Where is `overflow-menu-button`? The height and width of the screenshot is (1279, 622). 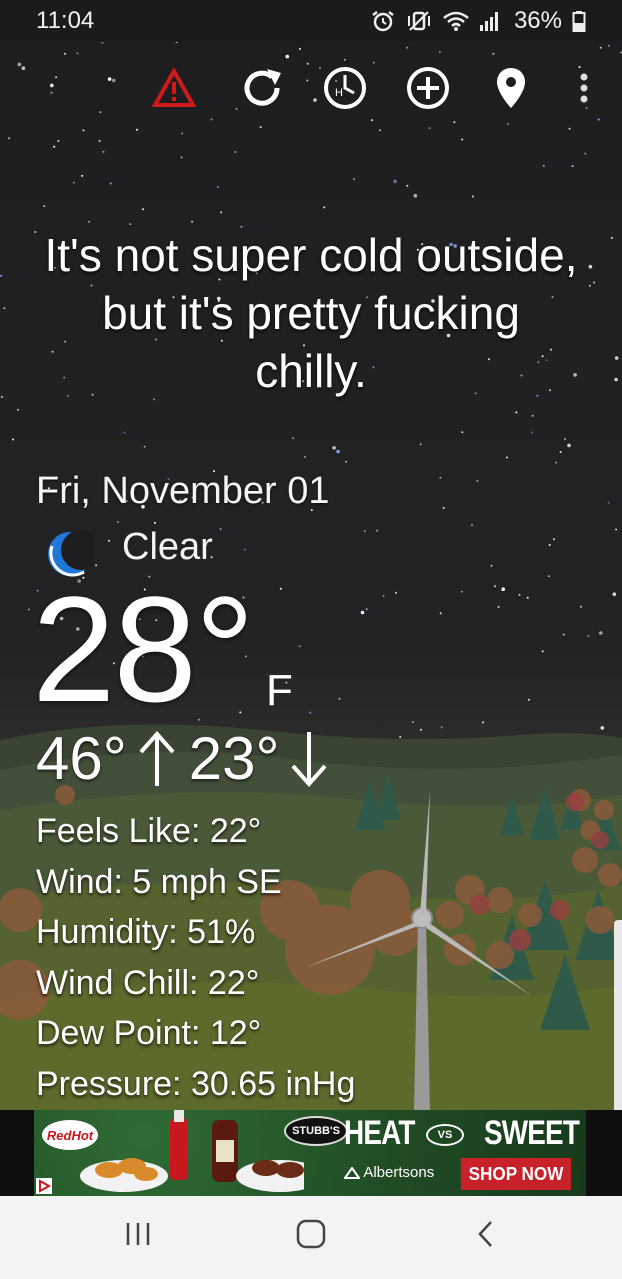
overflow-menu-button is located at coordinates (584, 90).